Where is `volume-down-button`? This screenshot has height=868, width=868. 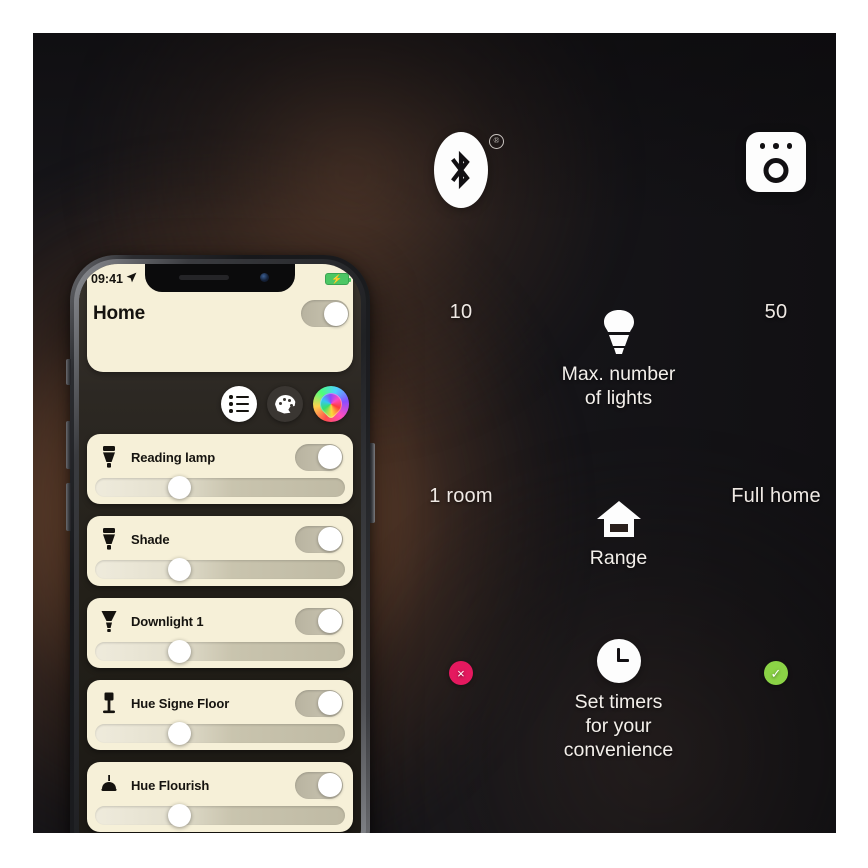 volume-down-button is located at coordinates (68, 507).